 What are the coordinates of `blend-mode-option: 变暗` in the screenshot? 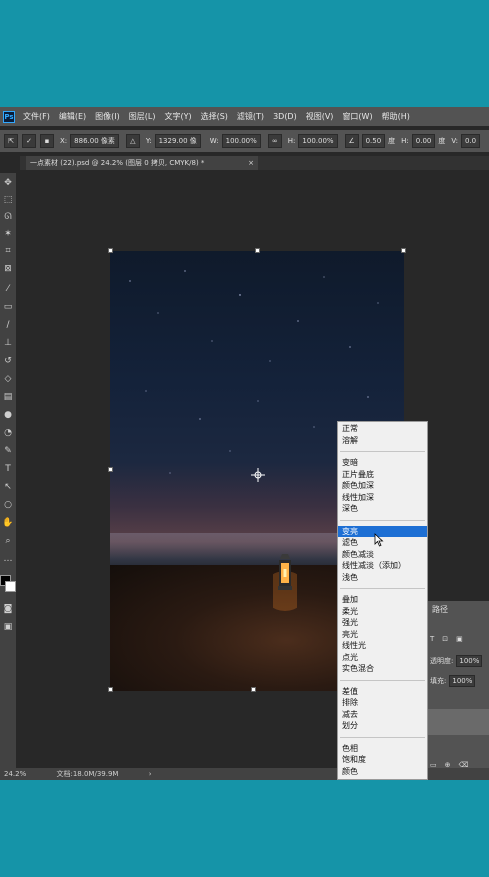 It's located at (382, 463).